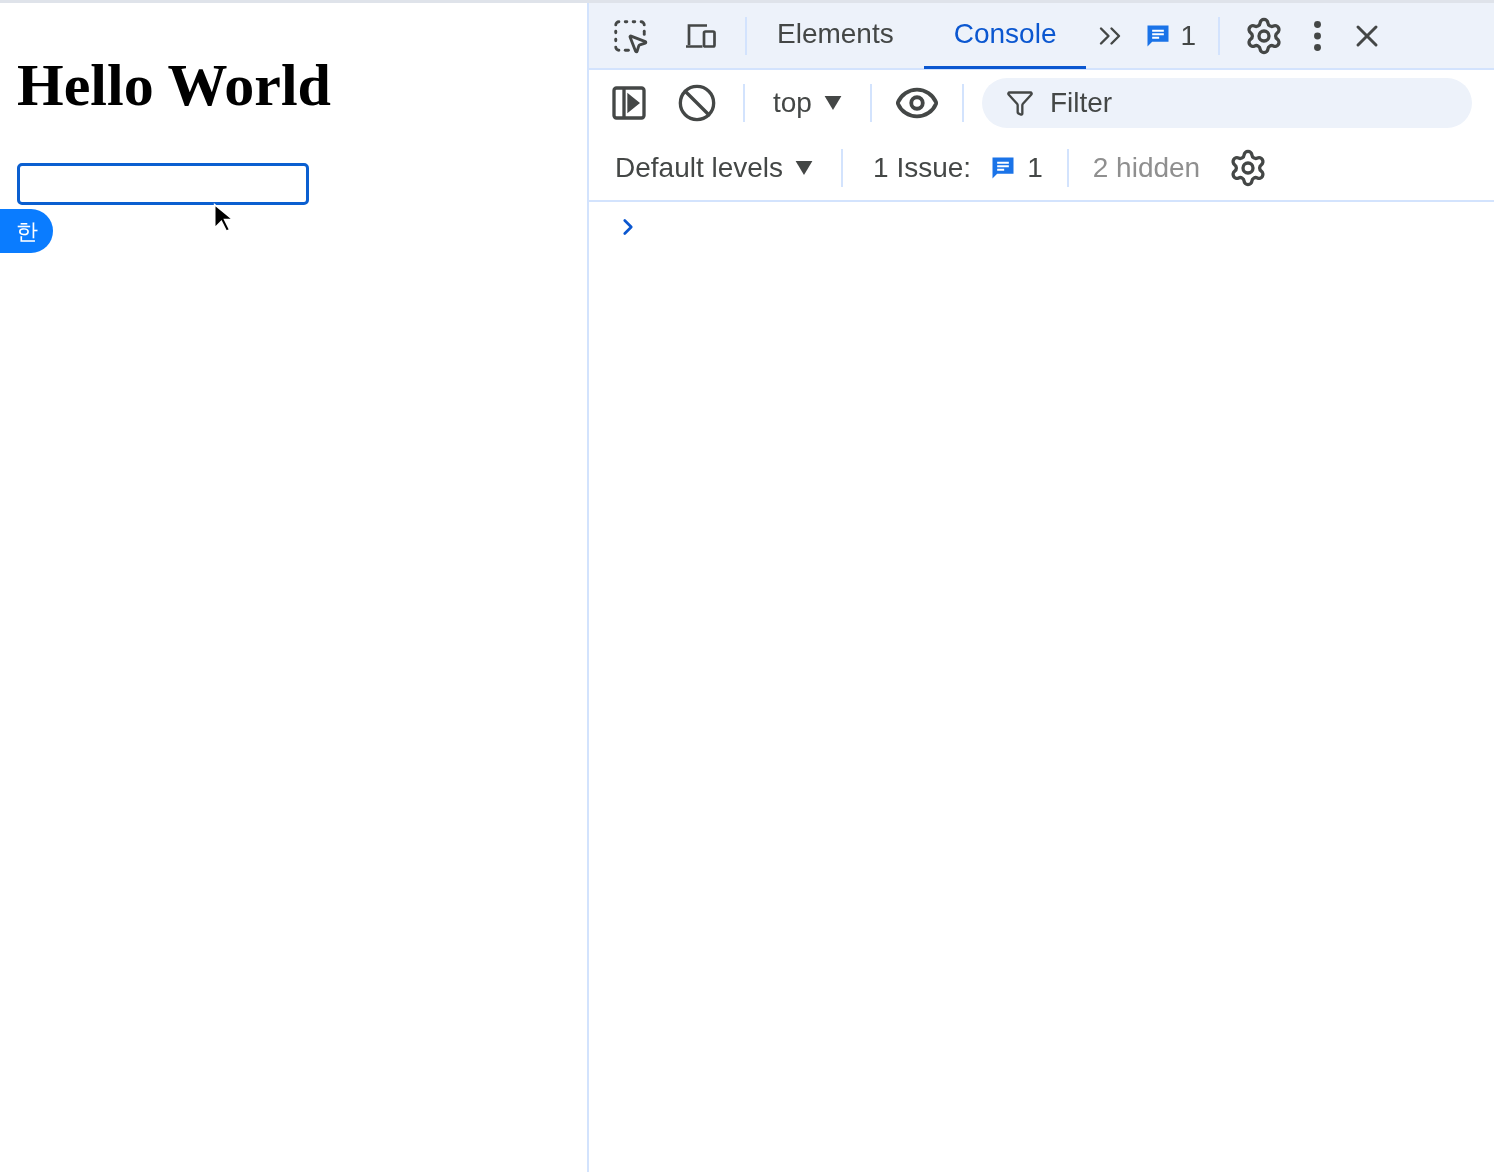  I want to click on devtools-tab: Elements, so click(835, 36).